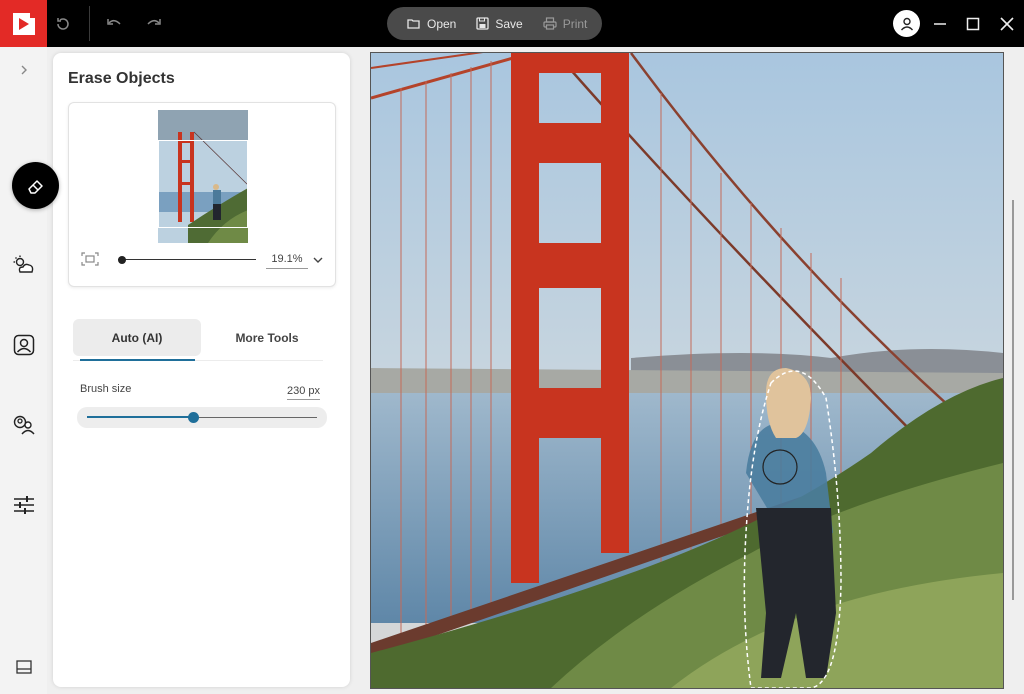 The image size is (1024, 694). I want to click on history-icon, so click(63, 24).